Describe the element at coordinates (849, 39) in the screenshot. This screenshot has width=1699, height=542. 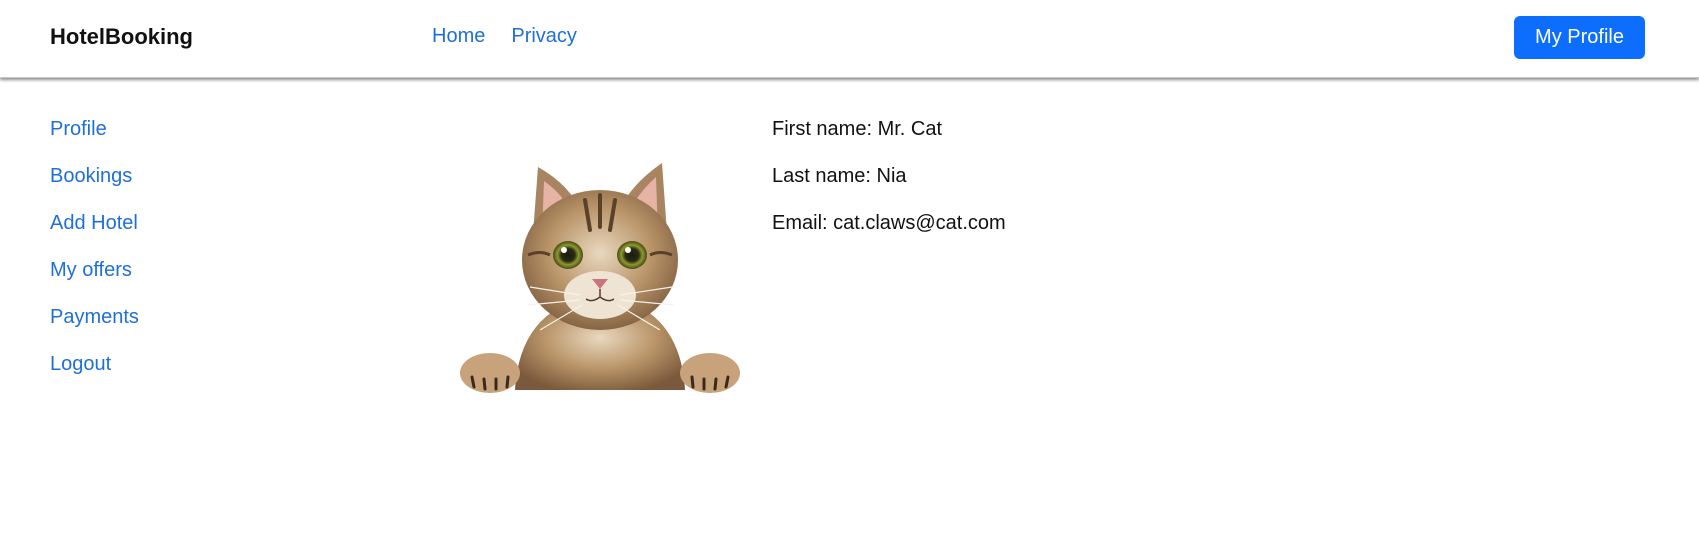
I see `top-navbar: HotelBooking Home Privacy My Profile` at that location.